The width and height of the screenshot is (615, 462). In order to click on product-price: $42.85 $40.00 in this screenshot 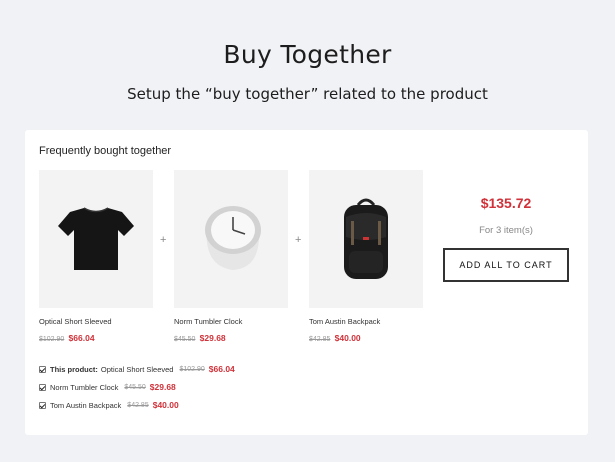, I will do `click(366, 338)`.